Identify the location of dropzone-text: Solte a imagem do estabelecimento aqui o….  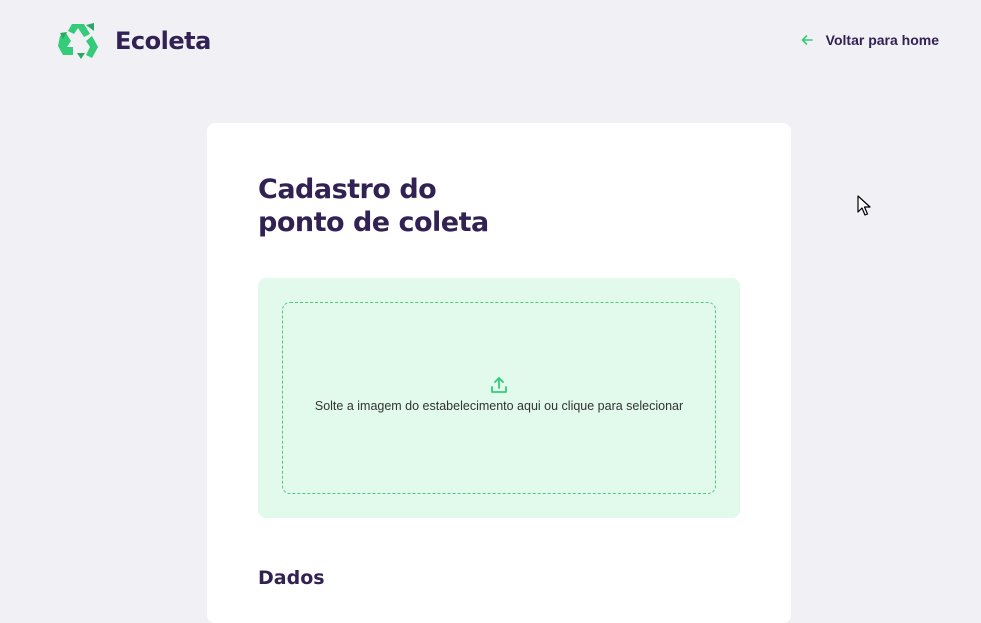
(499, 406).